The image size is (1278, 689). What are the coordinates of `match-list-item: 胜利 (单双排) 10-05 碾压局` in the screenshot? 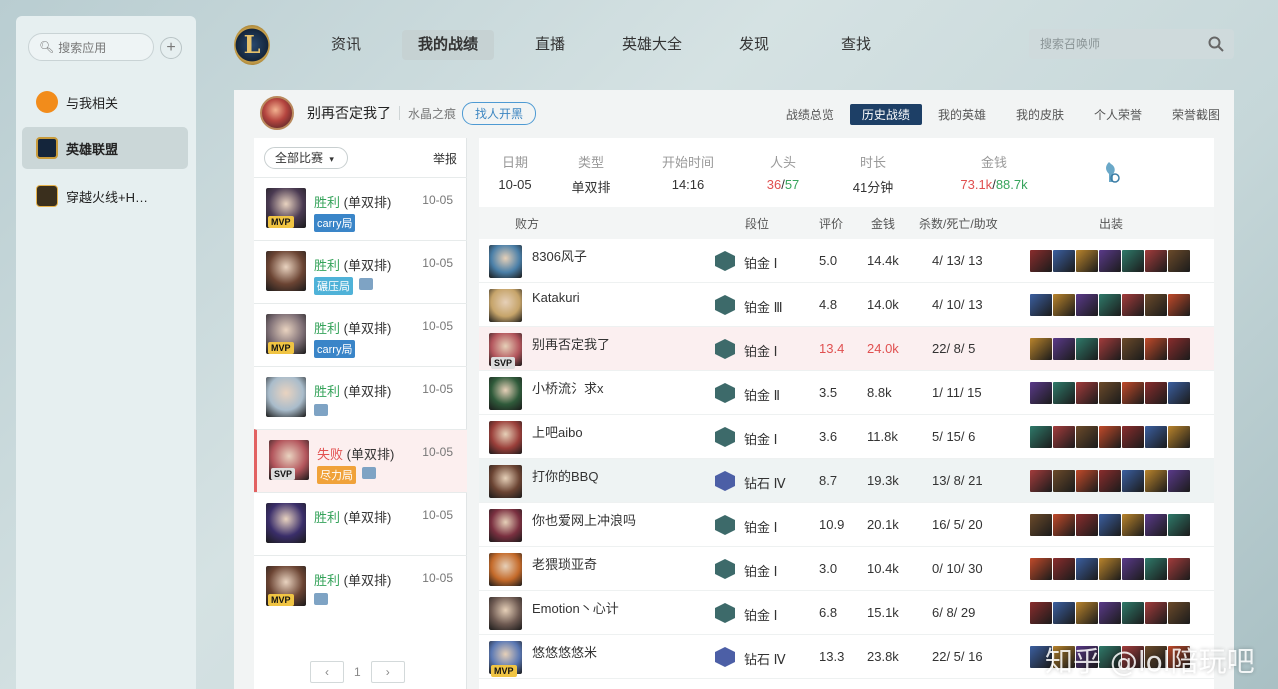 It's located at (360, 271).